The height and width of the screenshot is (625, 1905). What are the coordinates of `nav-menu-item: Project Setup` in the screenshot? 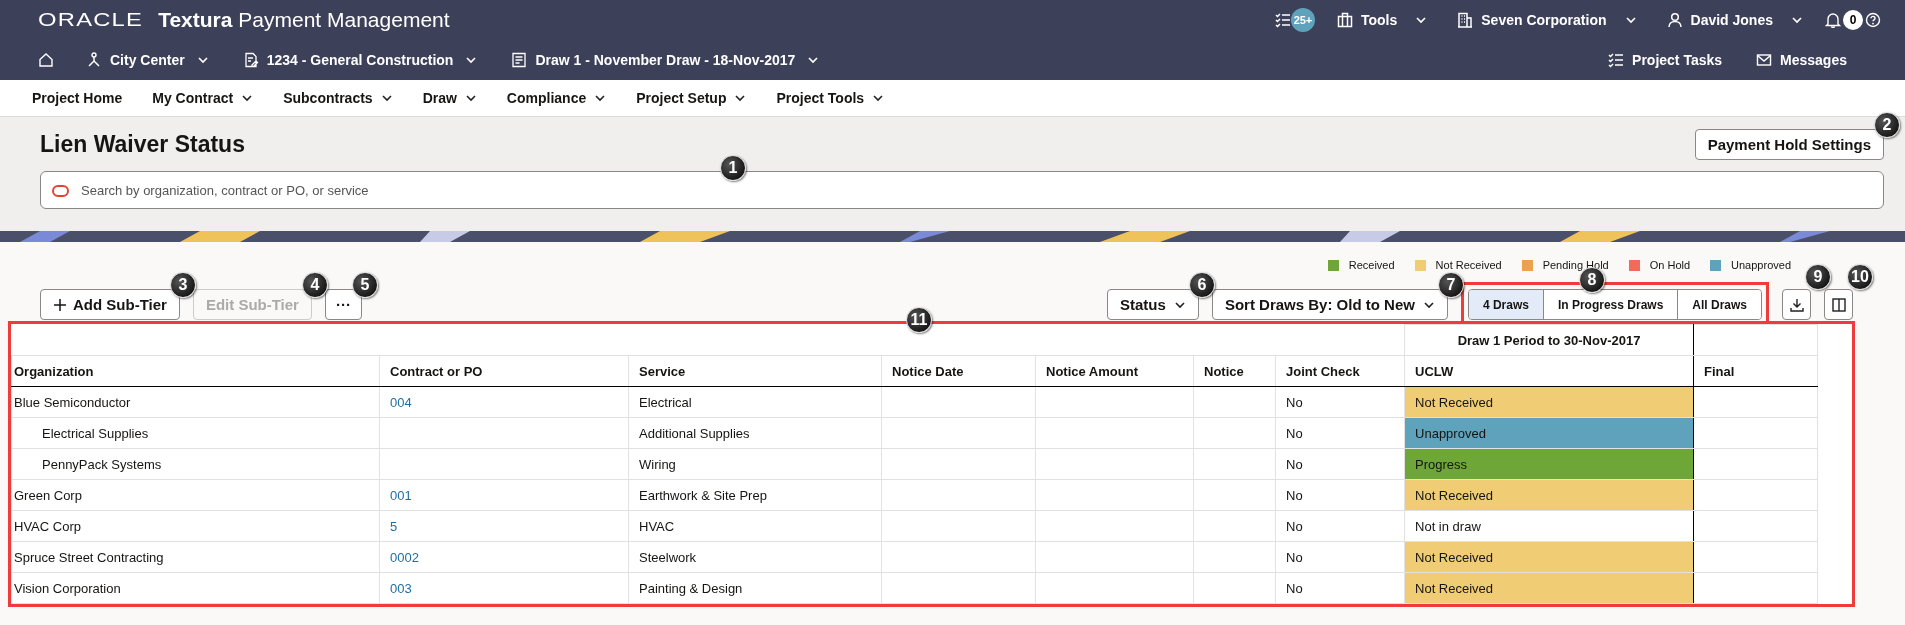 It's located at (691, 98).